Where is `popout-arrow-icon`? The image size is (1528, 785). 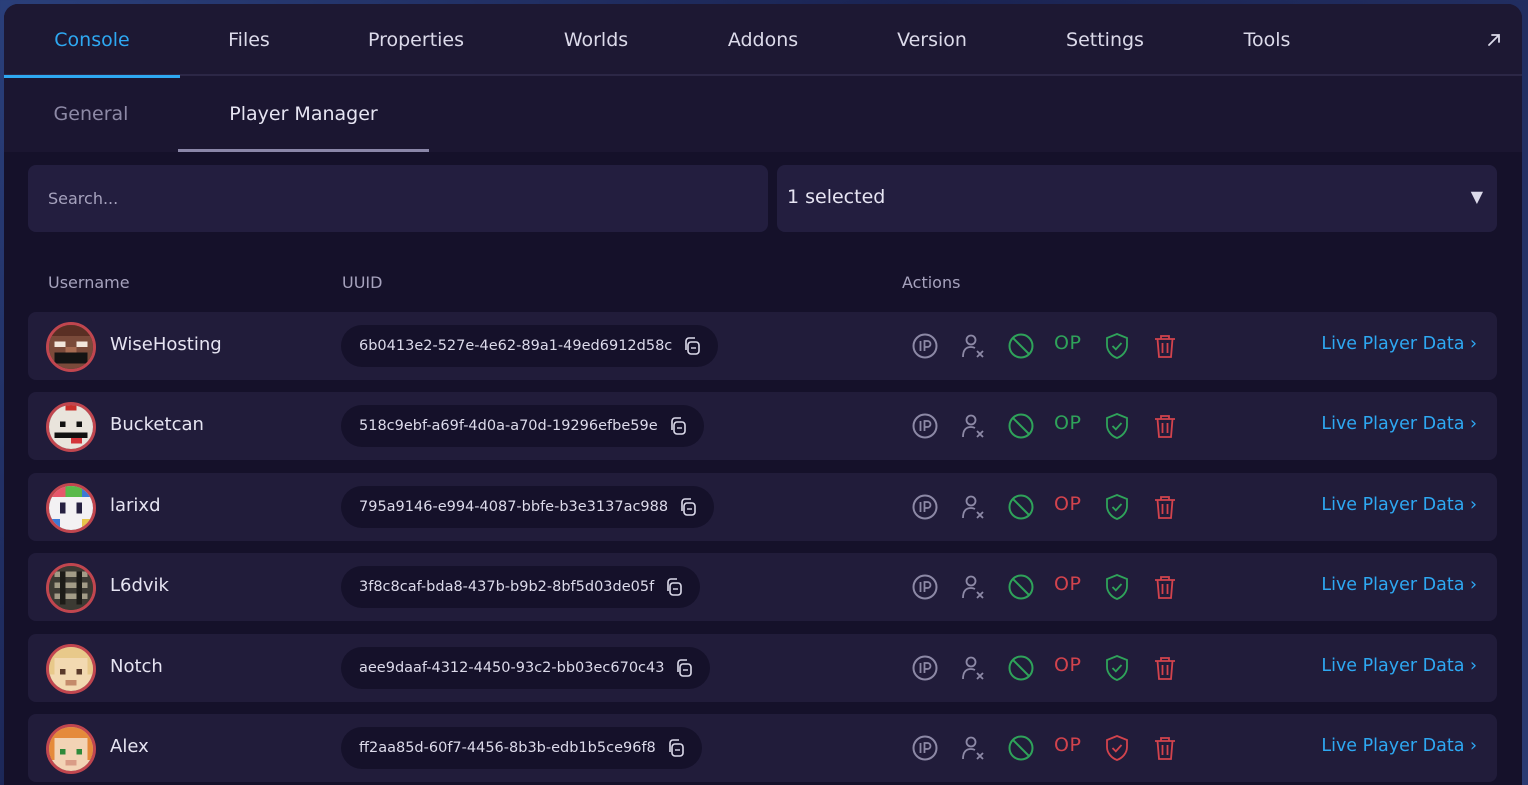 popout-arrow-icon is located at coordinates (1494, 40).